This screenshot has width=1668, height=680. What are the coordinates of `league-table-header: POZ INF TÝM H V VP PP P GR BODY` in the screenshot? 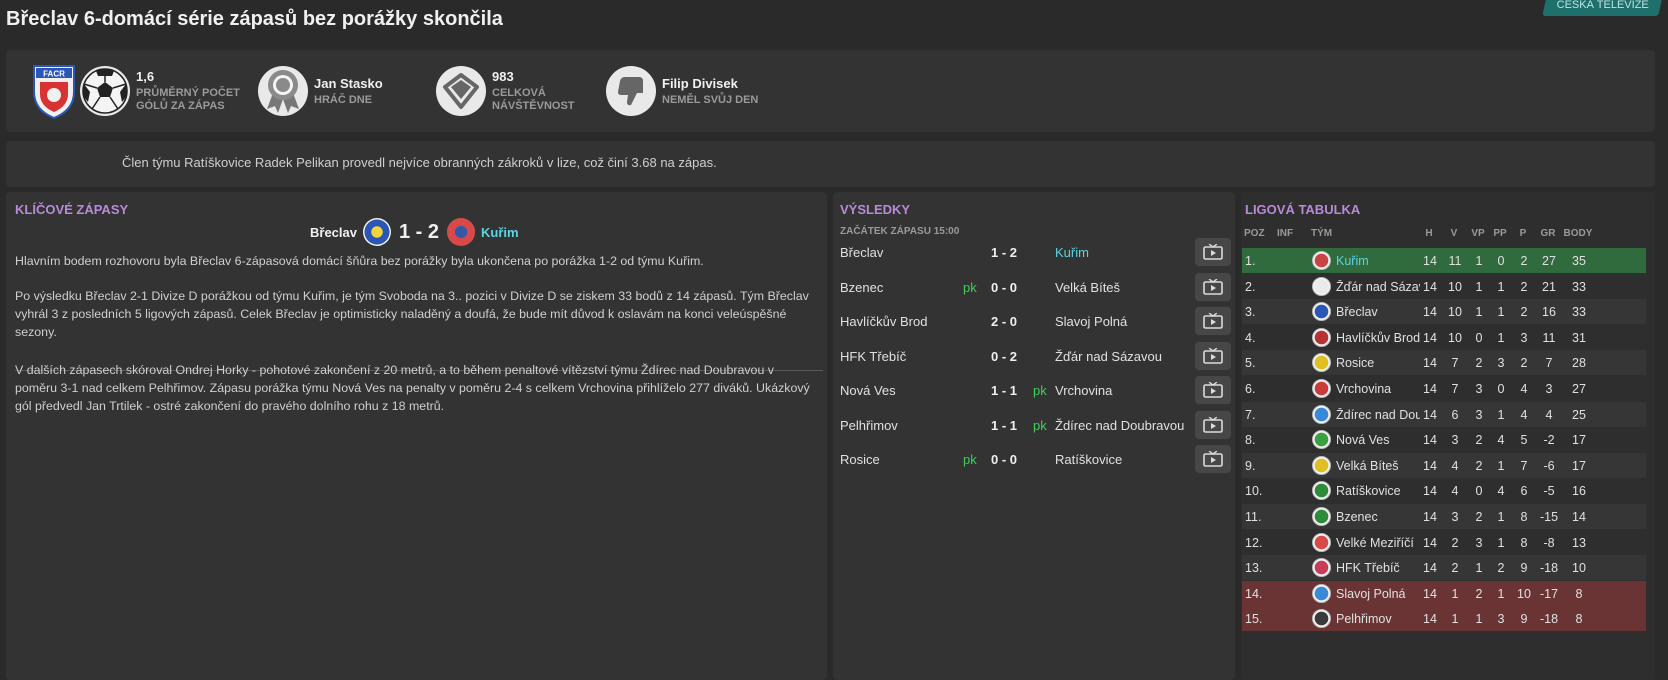 It's located at (1448, 236).